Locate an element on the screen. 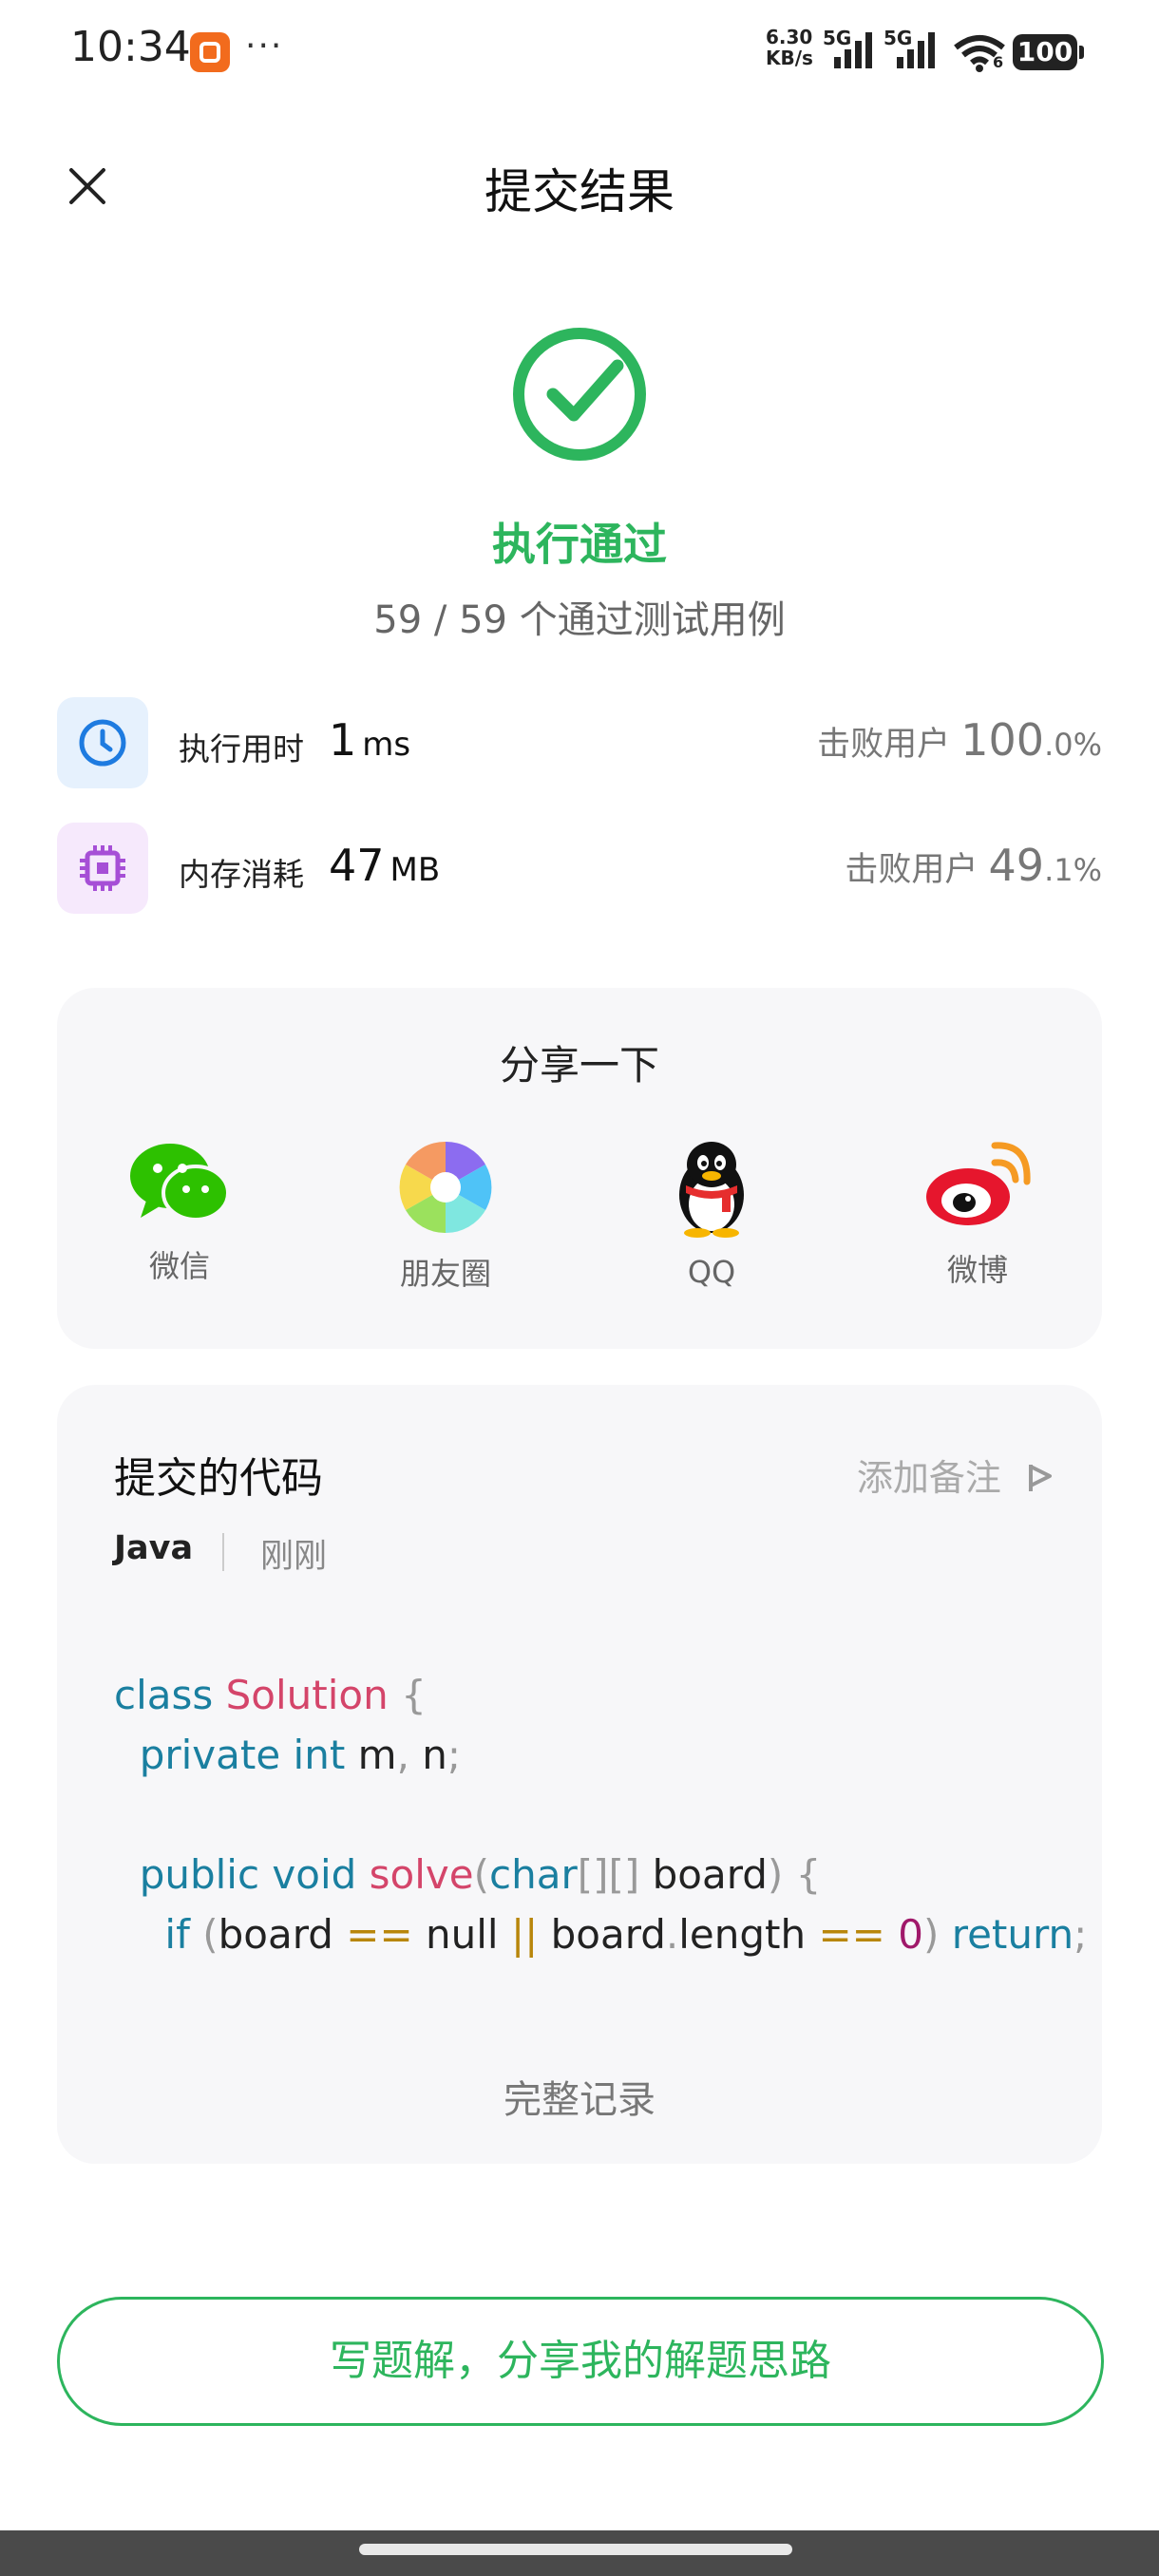  submission-time: 刚刚 is located at coordinates (294, 1557).